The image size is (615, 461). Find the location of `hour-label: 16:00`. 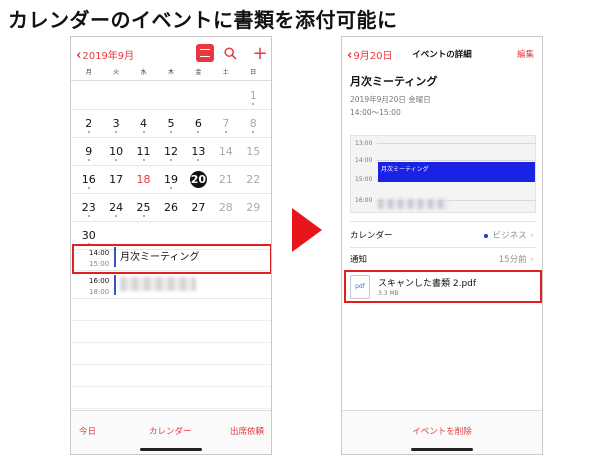

hour-label: 16:00 is located at coordinates (364, 200).